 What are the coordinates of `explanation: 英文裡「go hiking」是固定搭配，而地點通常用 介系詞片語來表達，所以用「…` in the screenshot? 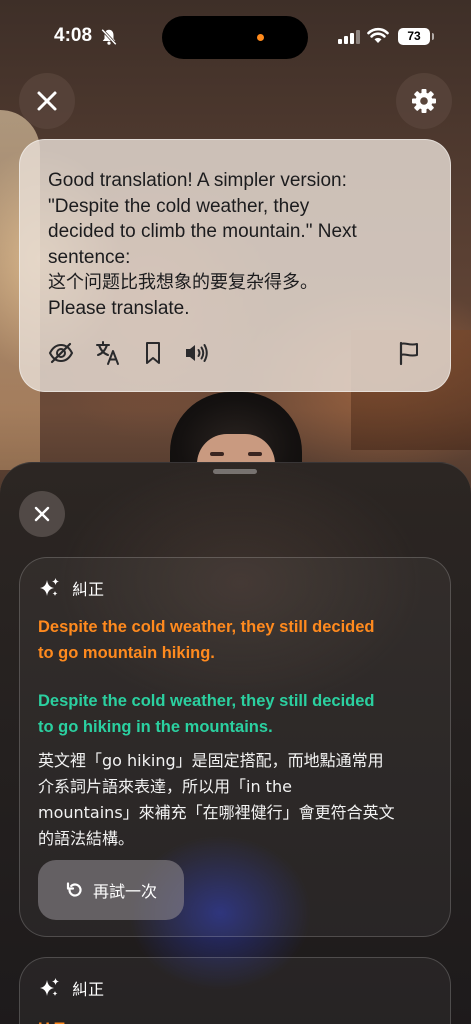 It's located at (238, 800).